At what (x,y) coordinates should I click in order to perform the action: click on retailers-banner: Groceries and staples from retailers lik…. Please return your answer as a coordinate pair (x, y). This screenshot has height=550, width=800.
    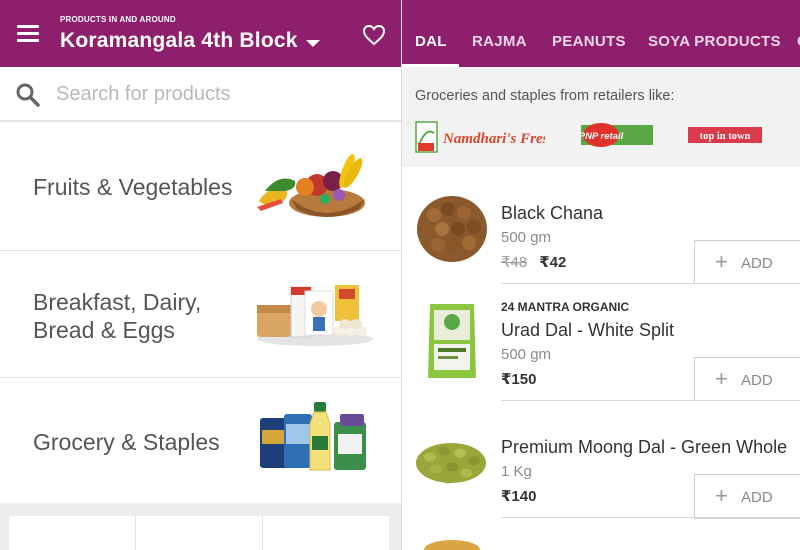
    Looking at the image, I should click on (601, 117).